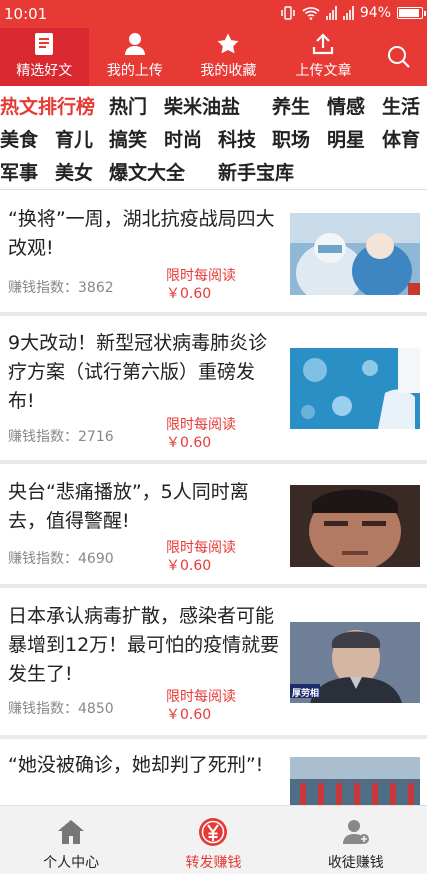  Describe the element at coordinates (134, 71) in the screenshot. I see `tab-label: 我的上传` at that location.